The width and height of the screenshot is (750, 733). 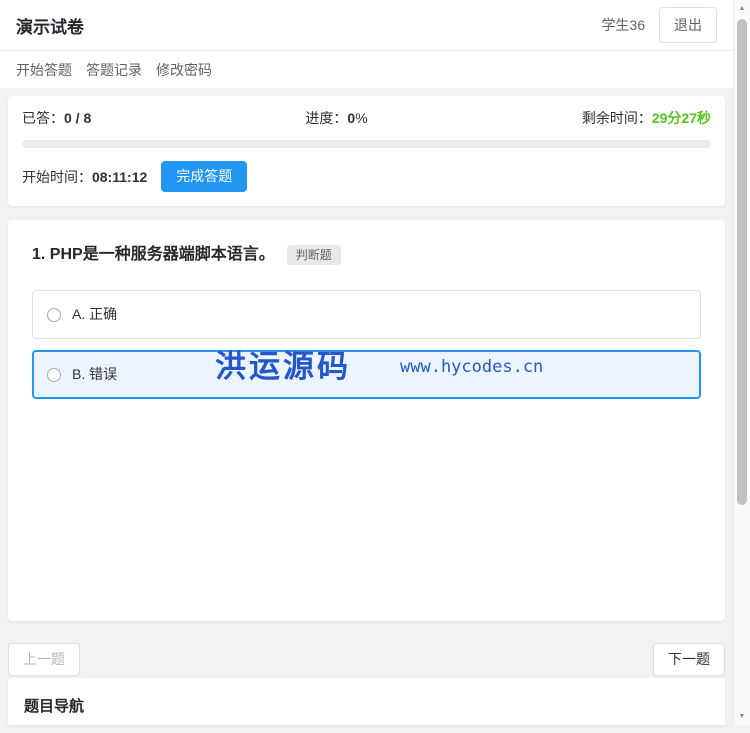 What do you see at coordinates (366, 701) in the screenshot?
I see `question-nav-card: 题目导航` at bounding box center [366, 701].